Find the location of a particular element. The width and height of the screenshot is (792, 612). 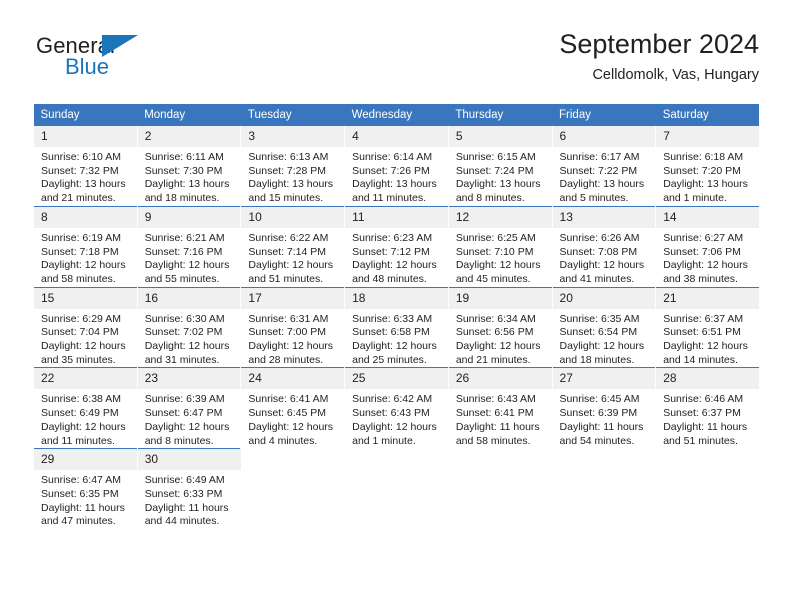

weekday-header-tuesday: Tuesday is located at coordinates (292, 115).